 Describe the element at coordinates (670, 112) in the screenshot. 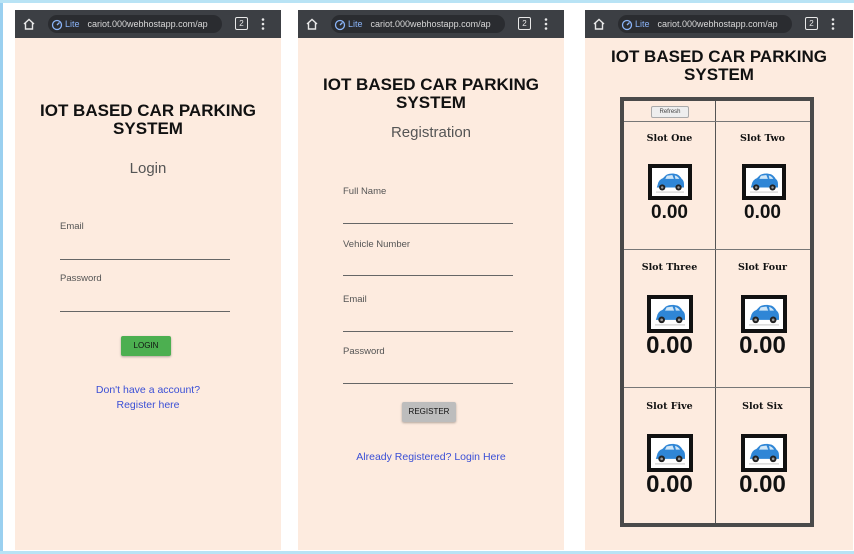

I see `refresh-button: Refresh` at that location.